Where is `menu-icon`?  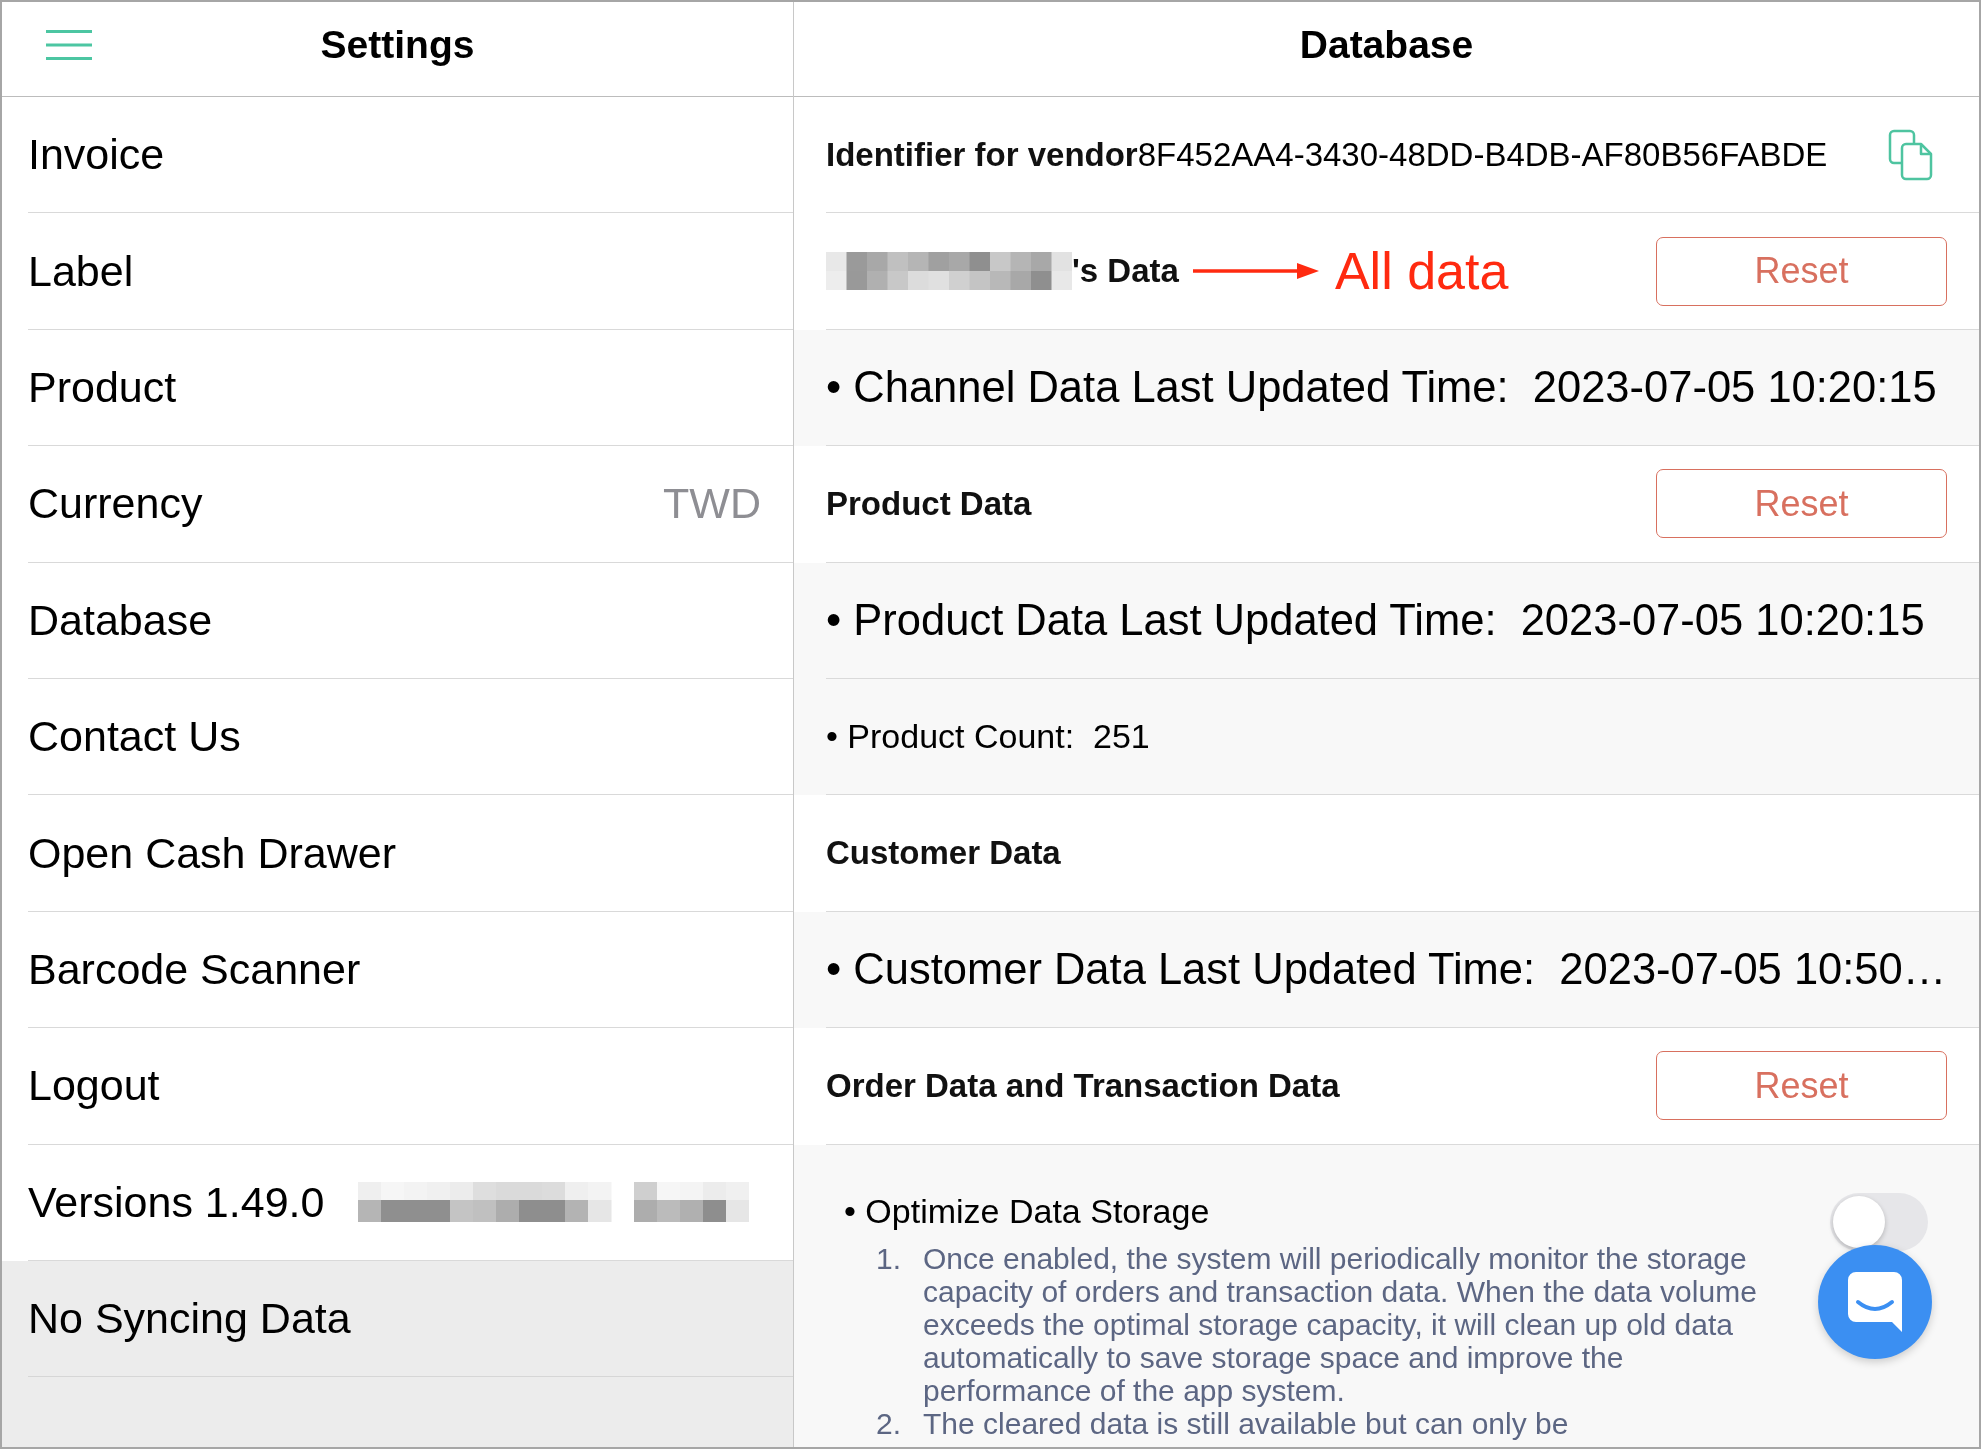
menu-icon is located at coordinates (69, 45).